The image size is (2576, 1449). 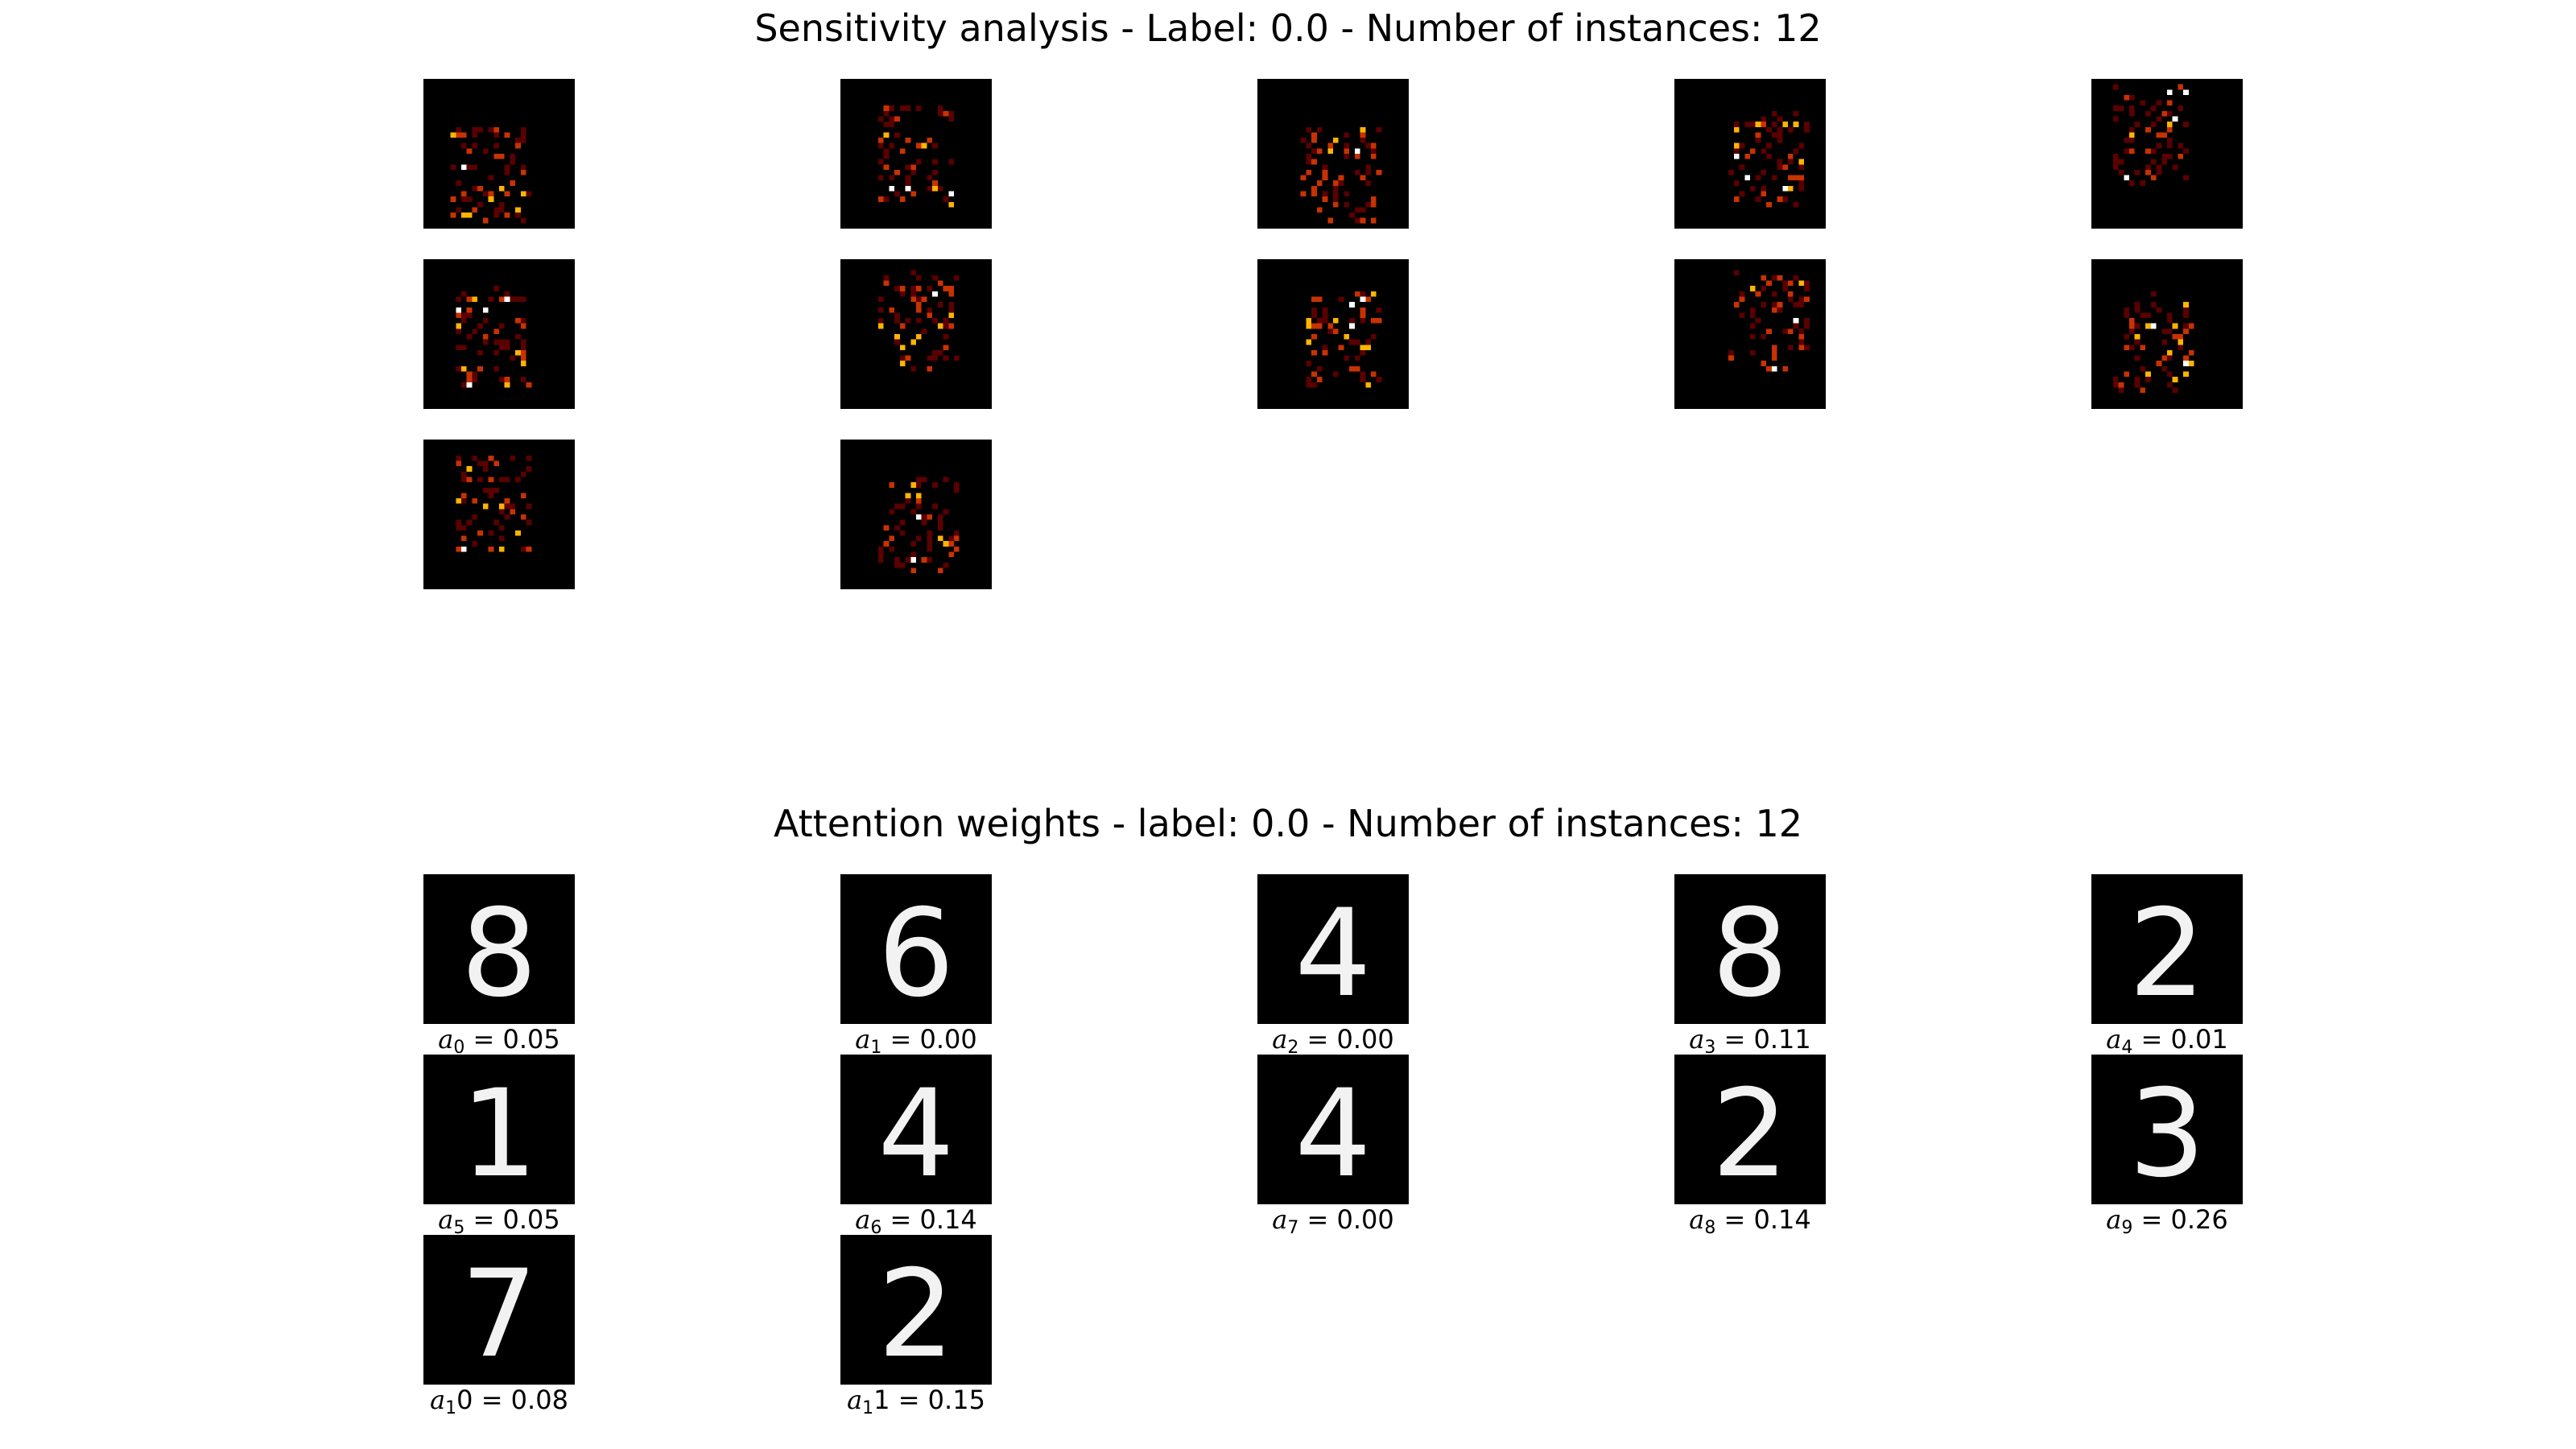 I want to click on digit-image: 3, so click(x=2167, y=1129).